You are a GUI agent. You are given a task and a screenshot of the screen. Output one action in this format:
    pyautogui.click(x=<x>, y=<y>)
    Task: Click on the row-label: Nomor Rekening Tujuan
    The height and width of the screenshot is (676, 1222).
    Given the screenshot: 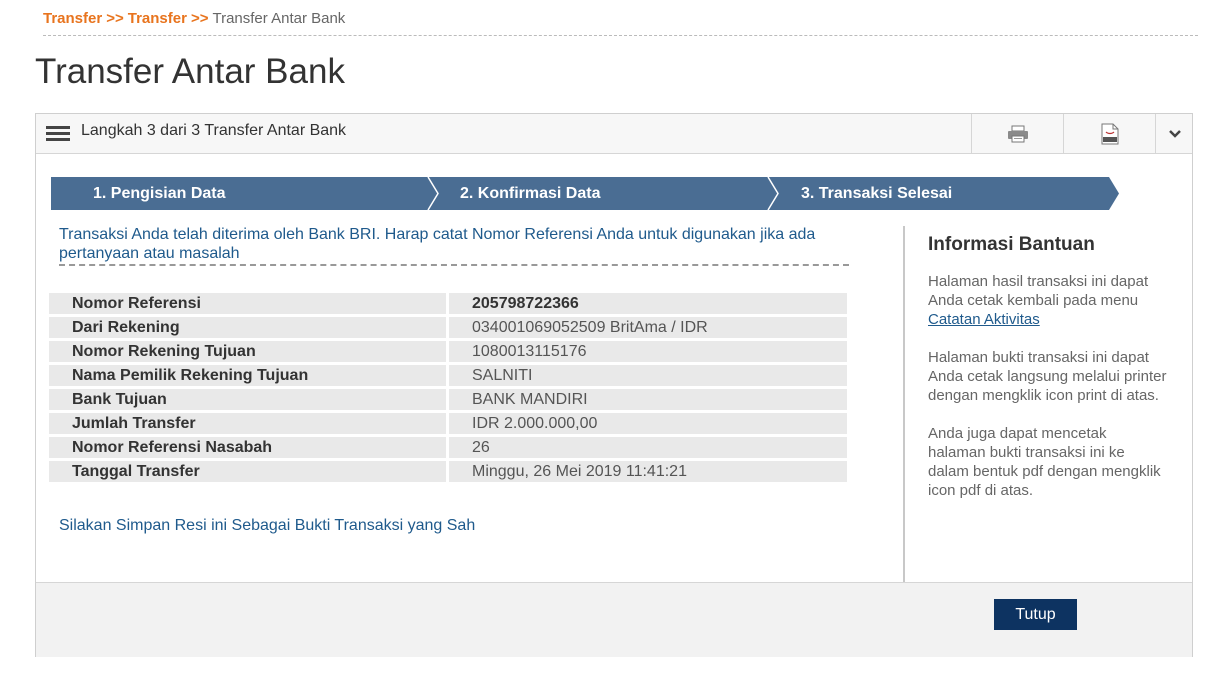 What is the action you would take?
    pyautogui.click(x=247, y=351)
    